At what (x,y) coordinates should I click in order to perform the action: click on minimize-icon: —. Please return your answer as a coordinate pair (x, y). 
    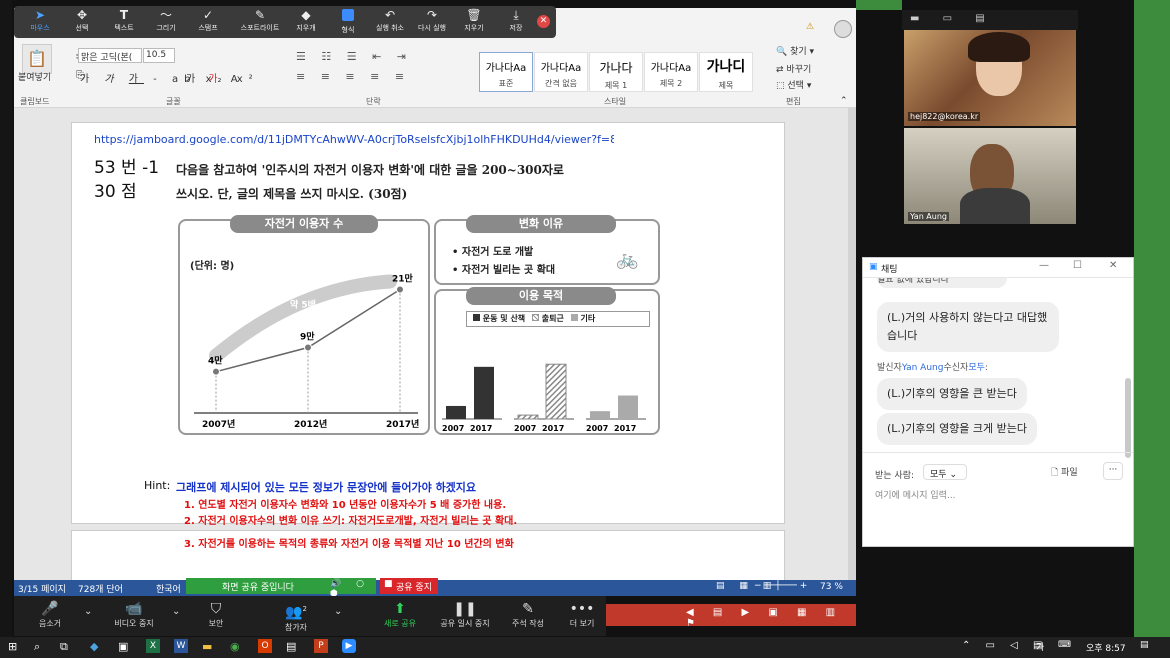
    Looking at the image, I should click on (1044, 265).